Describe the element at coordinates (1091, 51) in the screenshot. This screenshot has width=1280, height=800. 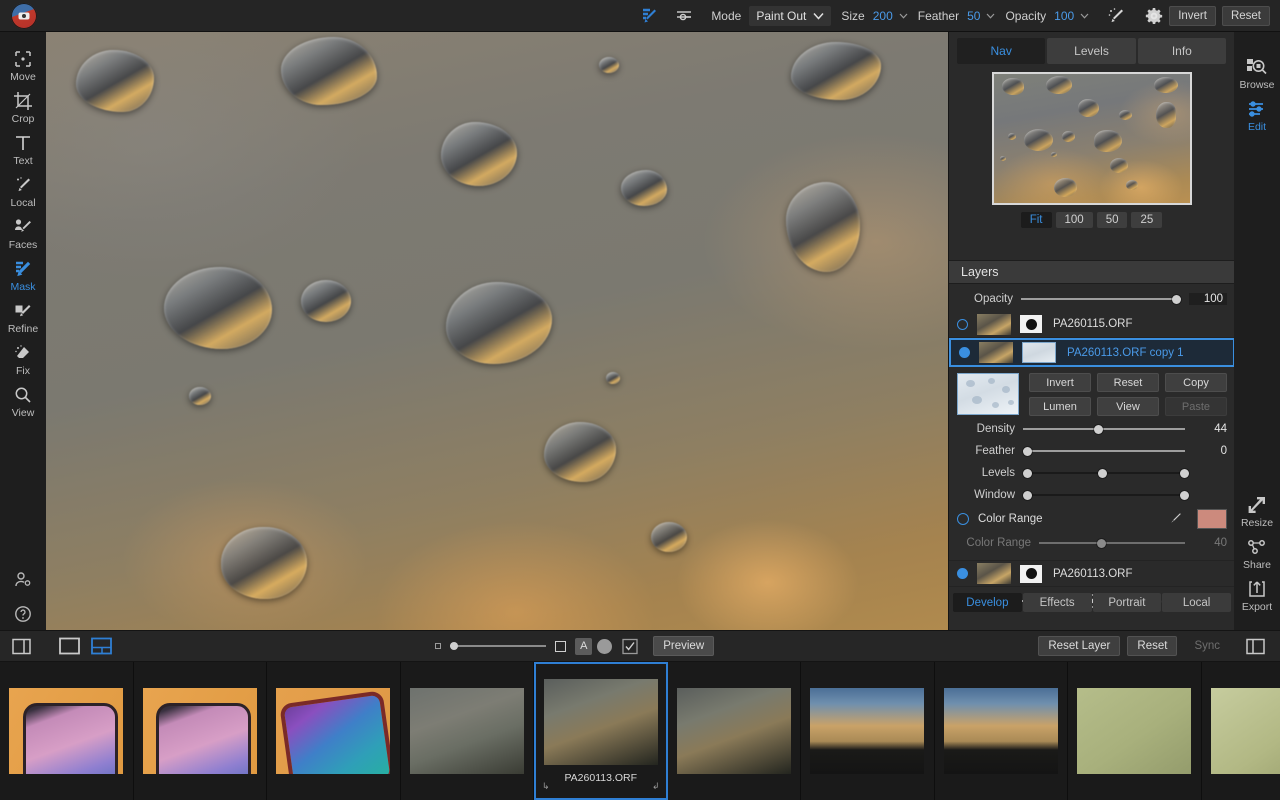
I see `tab-levels: Levels` at that location.